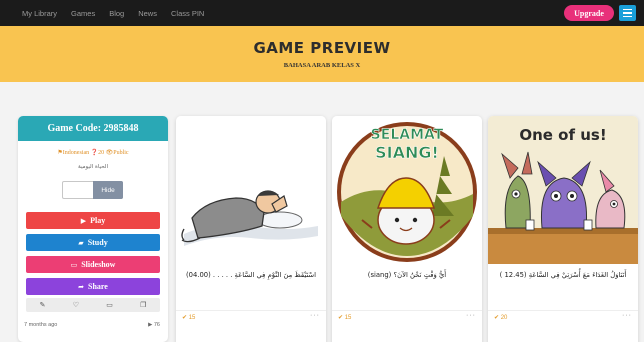 The width and height of the screenshot is (644, 342). I want to click on visibility-label: Public, so click(121, 153).